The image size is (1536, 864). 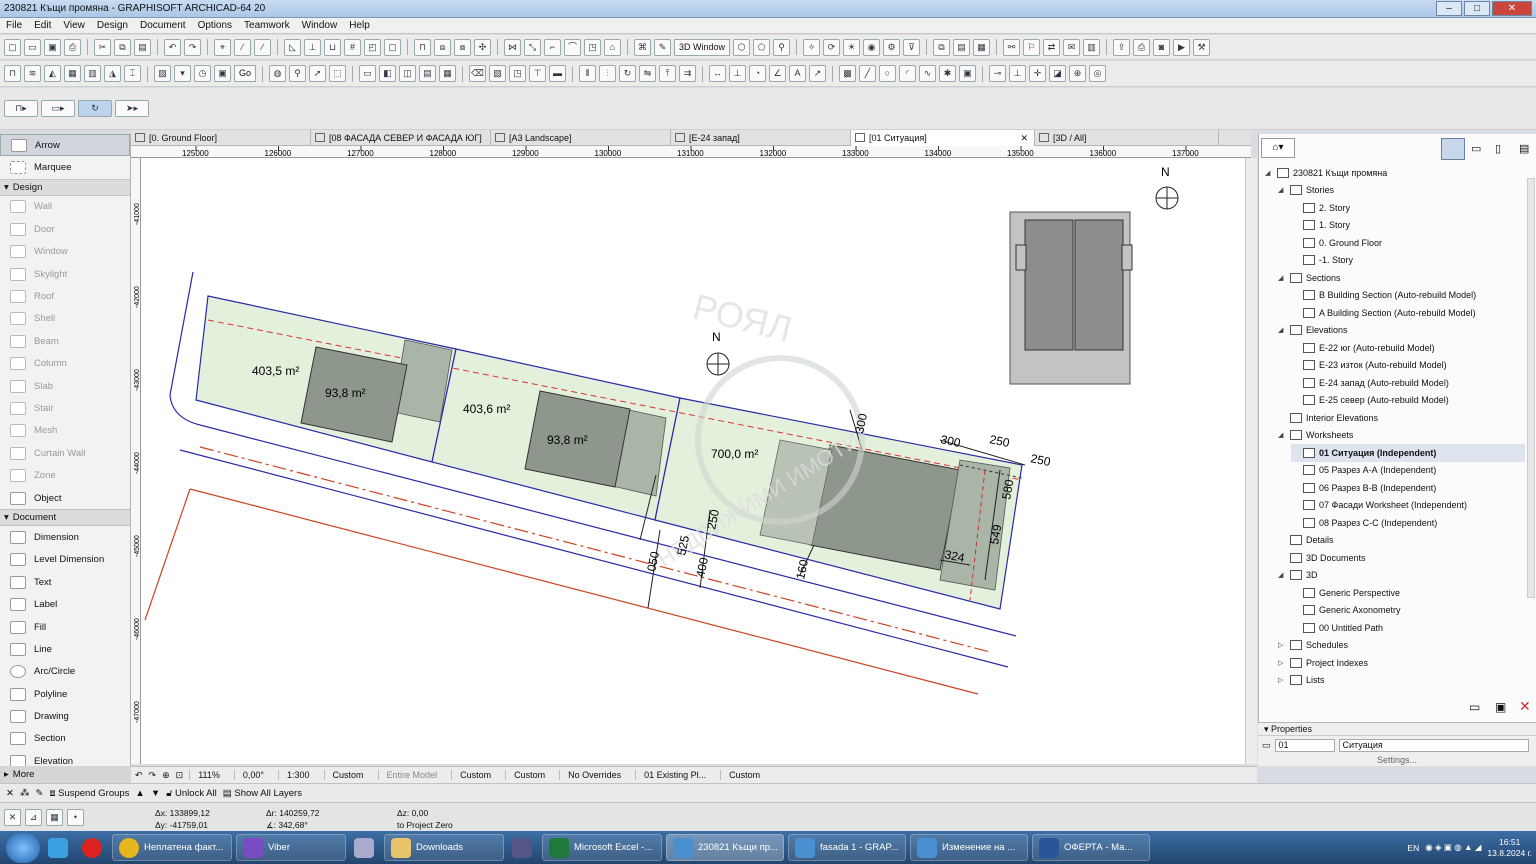 I want to click on pick-up-icon: ⁄, so click(x=242, y=47).